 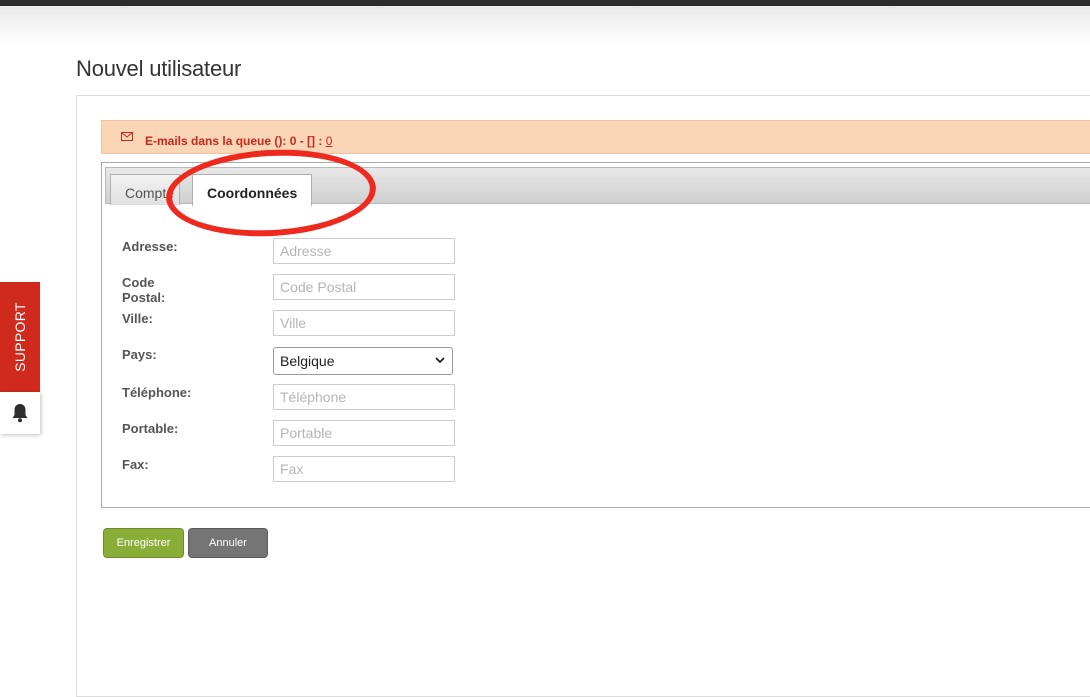 I want to click on tab-coordonnees: Coordonnées, so click(x=252, y=190).